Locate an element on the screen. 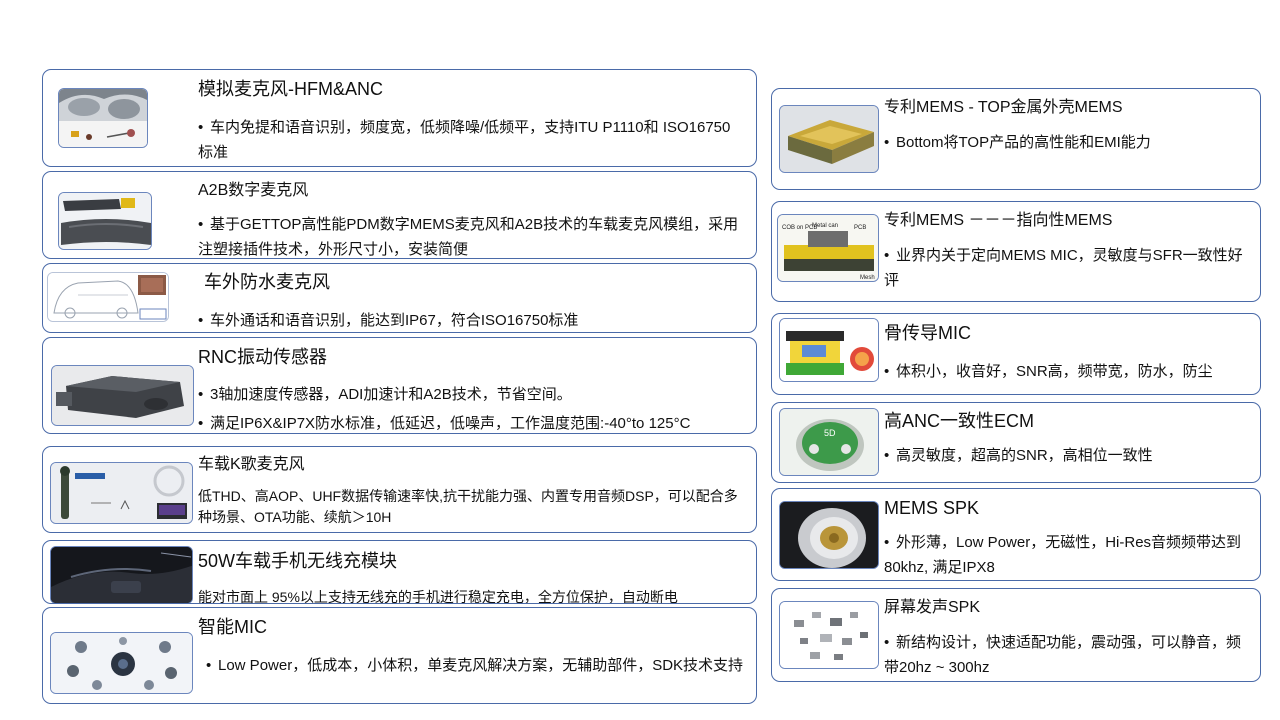 This screenshot has width=1280, height=720. directional-mems-image: COB on PCB Metal can PCB Mesh is located at coordinates (828, 248).